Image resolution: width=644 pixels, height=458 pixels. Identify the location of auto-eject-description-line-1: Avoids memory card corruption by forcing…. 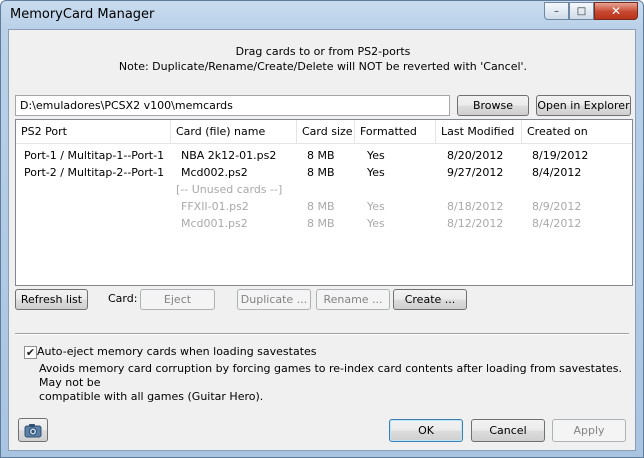
(331, 375).